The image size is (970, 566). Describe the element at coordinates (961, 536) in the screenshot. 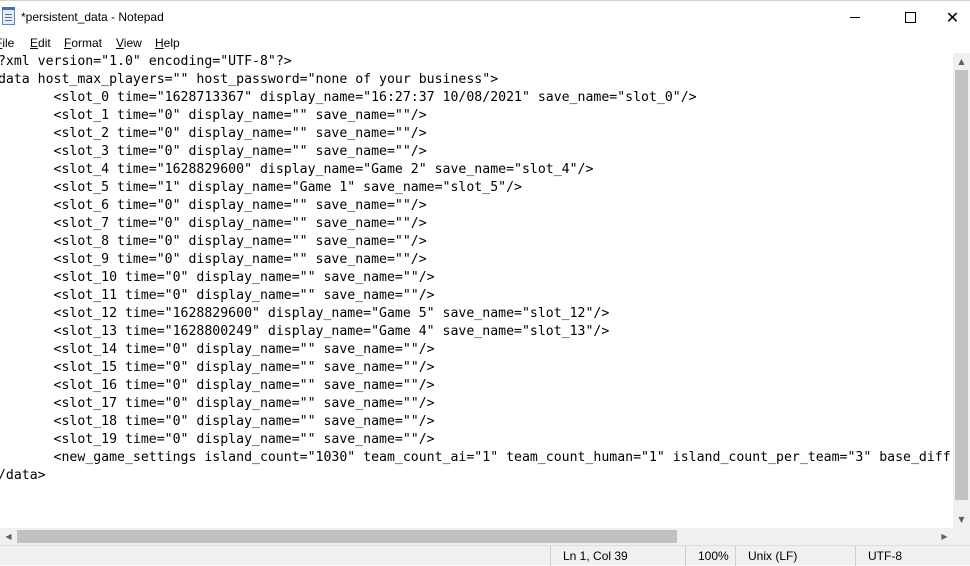

I see `scrollbar-corner` at that location.